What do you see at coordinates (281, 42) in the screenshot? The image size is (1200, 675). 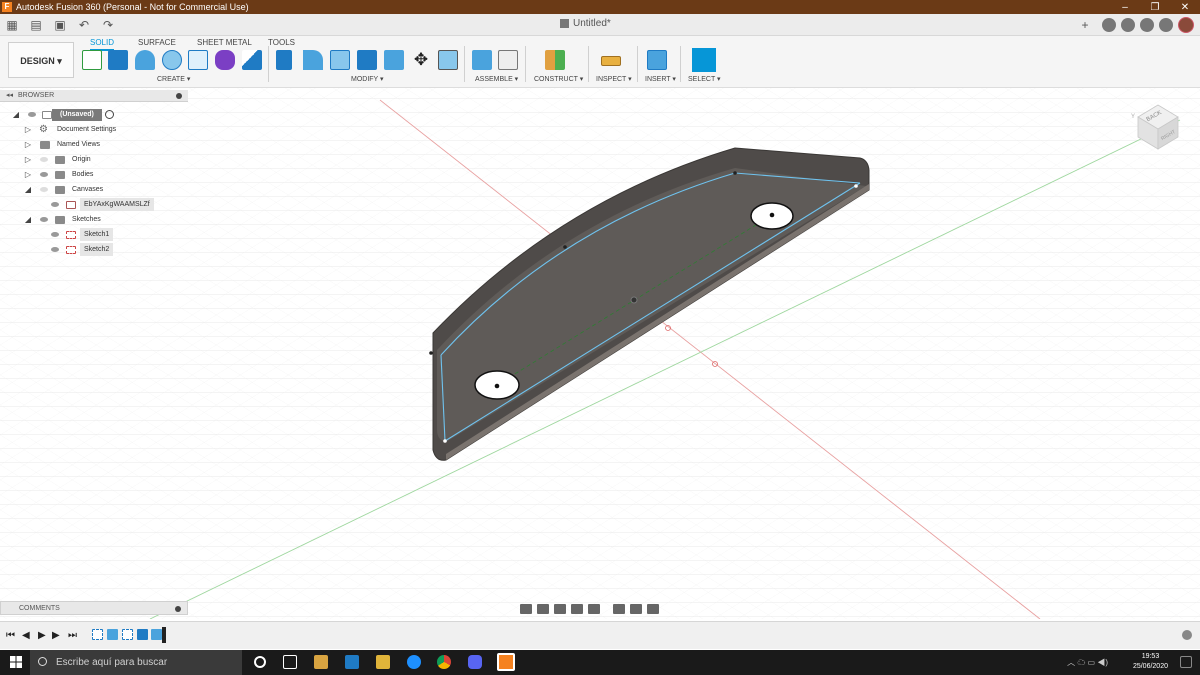 I see `tab-tools: TOOLS` at bounding box center [281, 42].